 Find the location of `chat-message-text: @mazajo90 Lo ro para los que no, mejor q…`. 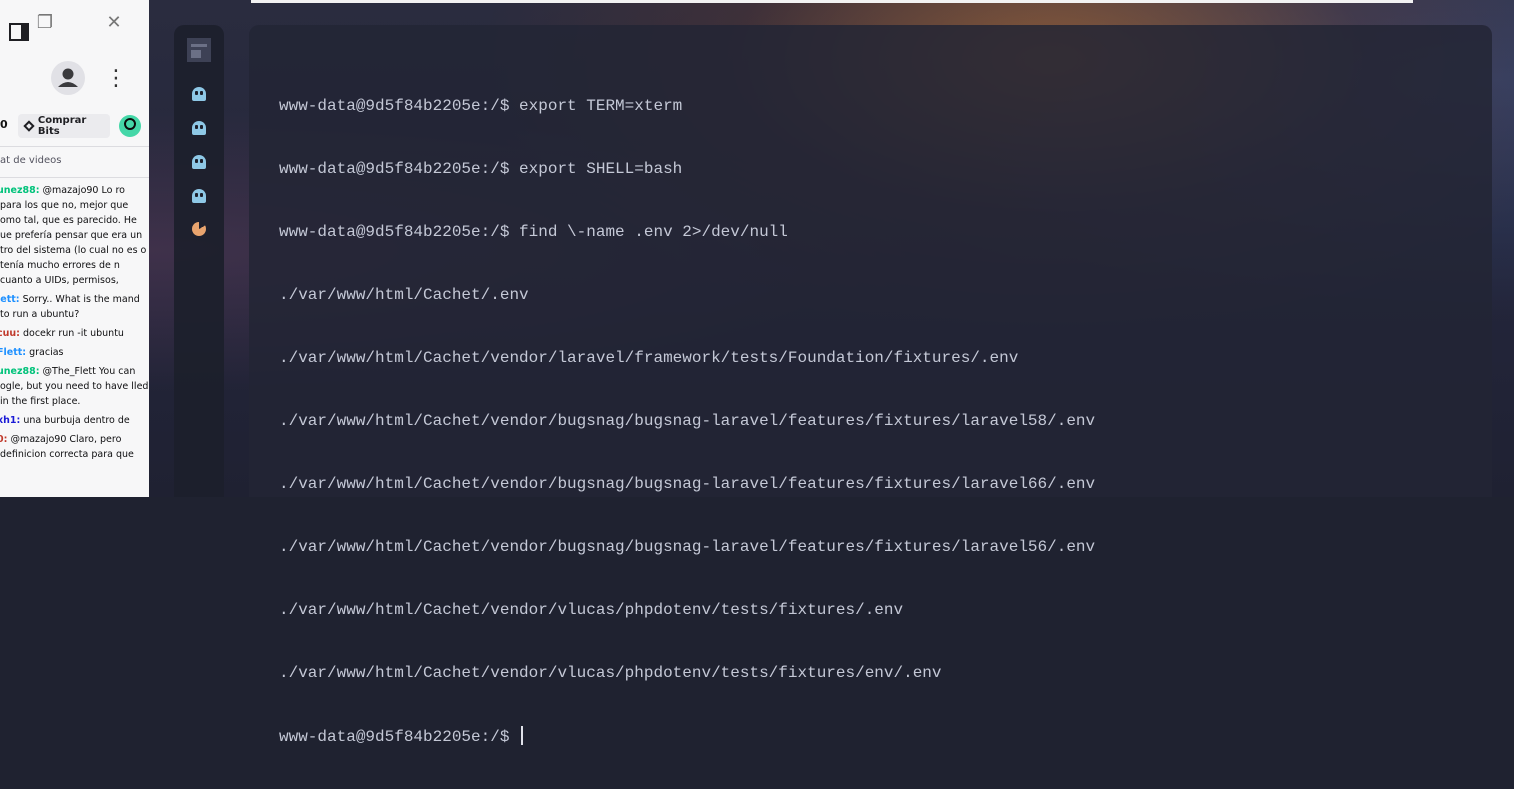

chat-message-text: @mazajo90 Lo ro para los que no, mejor q… is located at coordinates (73, 235).